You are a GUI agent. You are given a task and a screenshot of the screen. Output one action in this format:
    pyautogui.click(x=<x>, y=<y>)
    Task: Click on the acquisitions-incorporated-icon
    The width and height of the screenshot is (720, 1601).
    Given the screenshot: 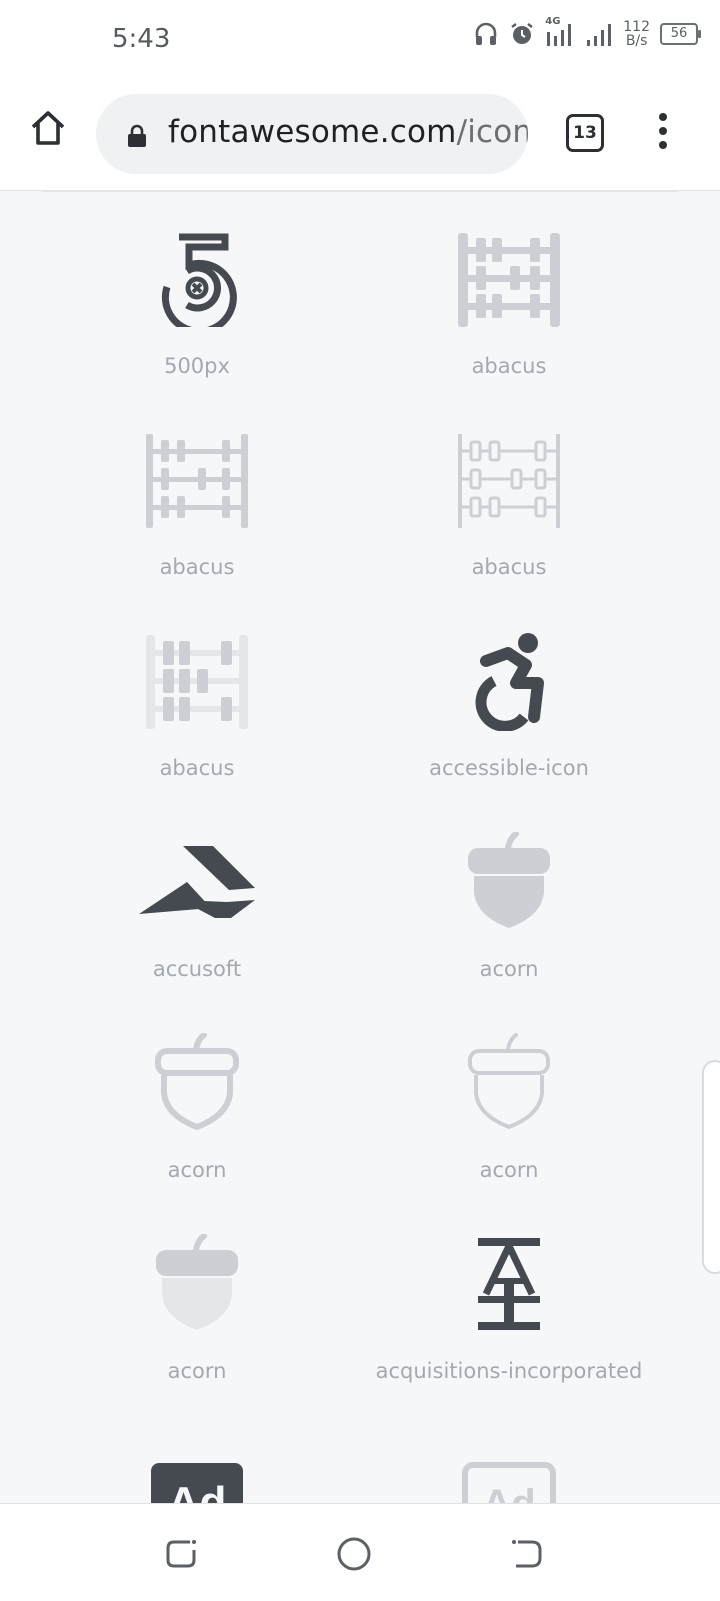 What is the action you would take?
    pyautogui.click(x=509, y=1284)
    